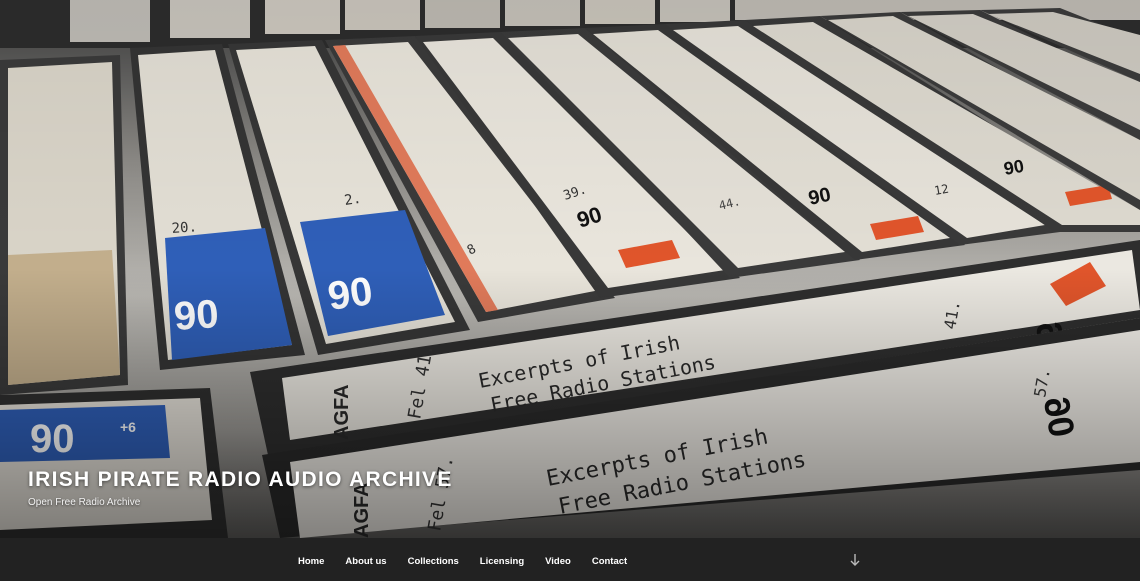 This screenshot has height=581, width=1140. I want to click on nav-link-home: Home, so click(311, 561).